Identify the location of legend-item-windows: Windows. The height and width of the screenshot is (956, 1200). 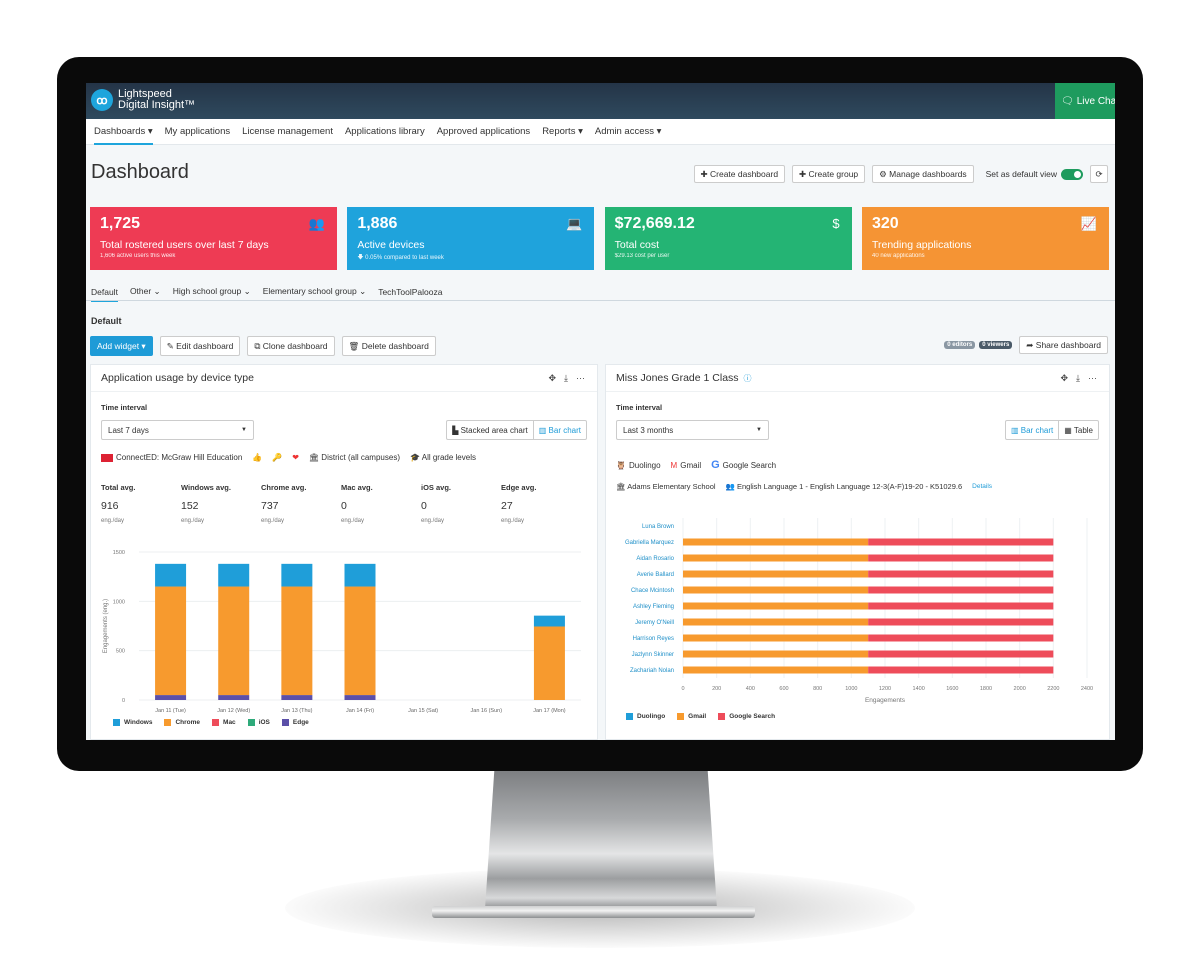
(132, 722).